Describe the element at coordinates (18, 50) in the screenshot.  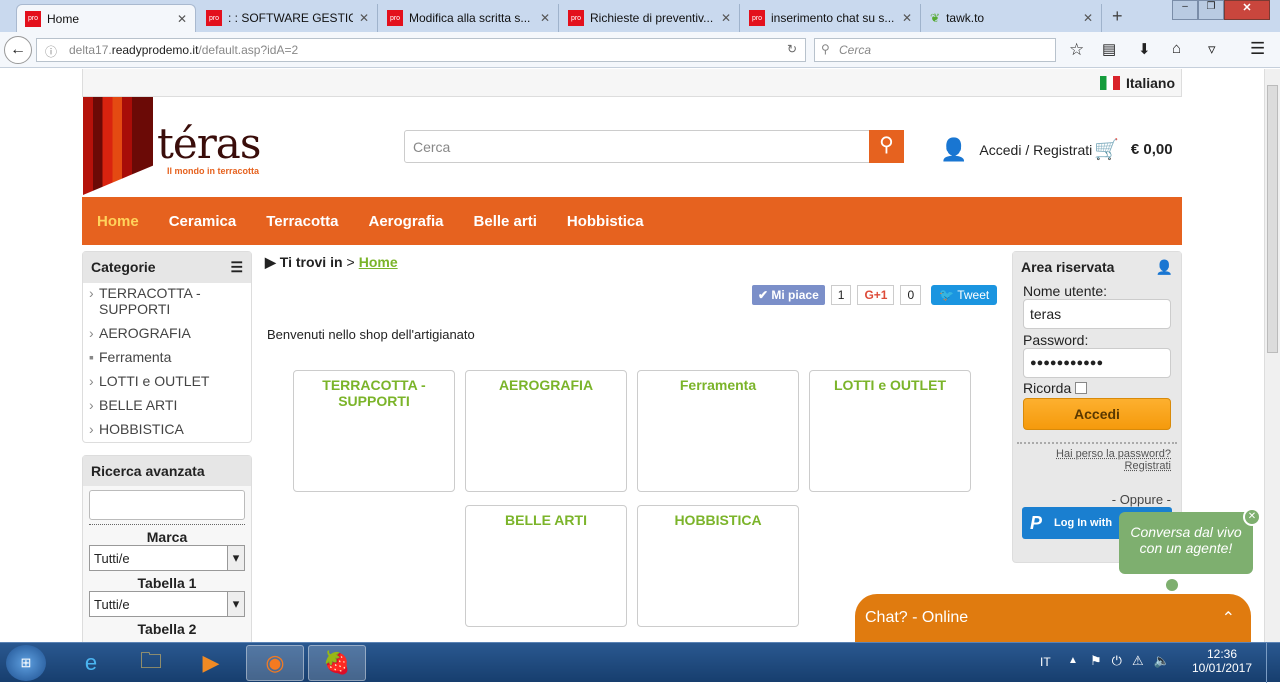
I see `back-button: ←` at that location.